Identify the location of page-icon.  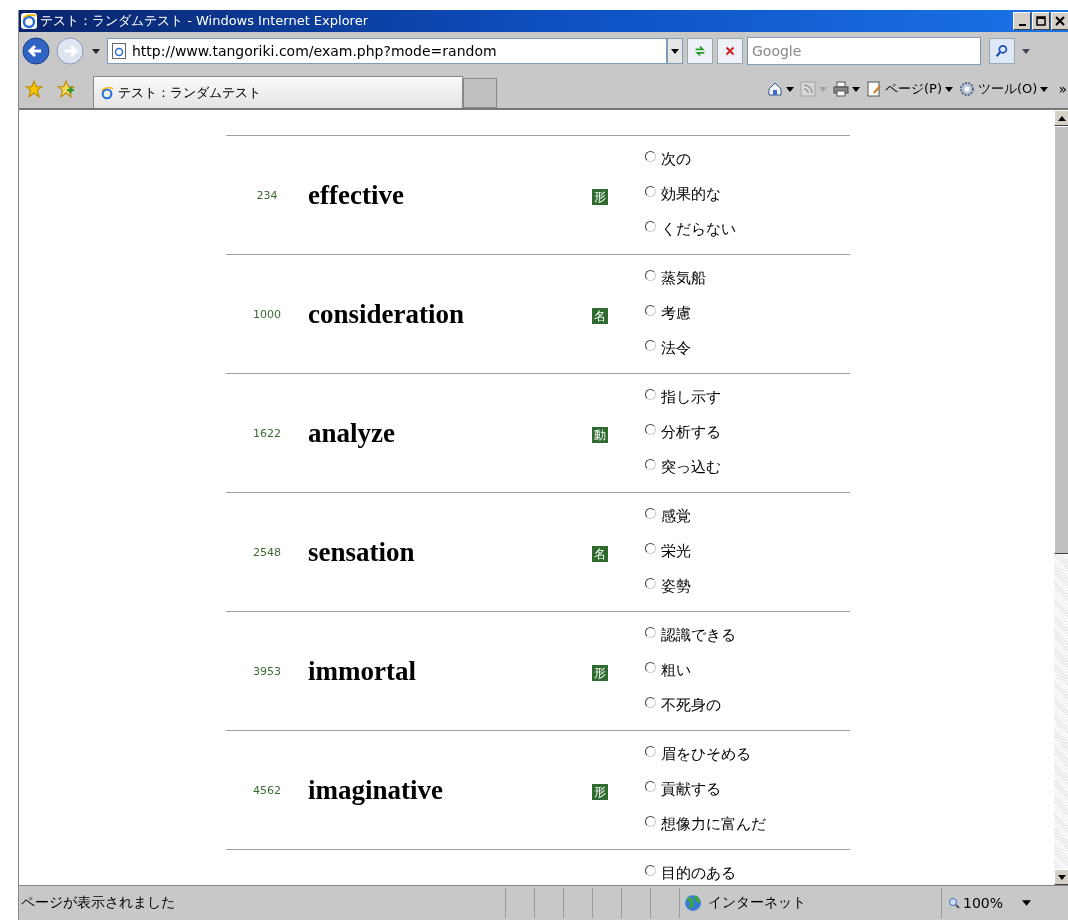
(874, 89).